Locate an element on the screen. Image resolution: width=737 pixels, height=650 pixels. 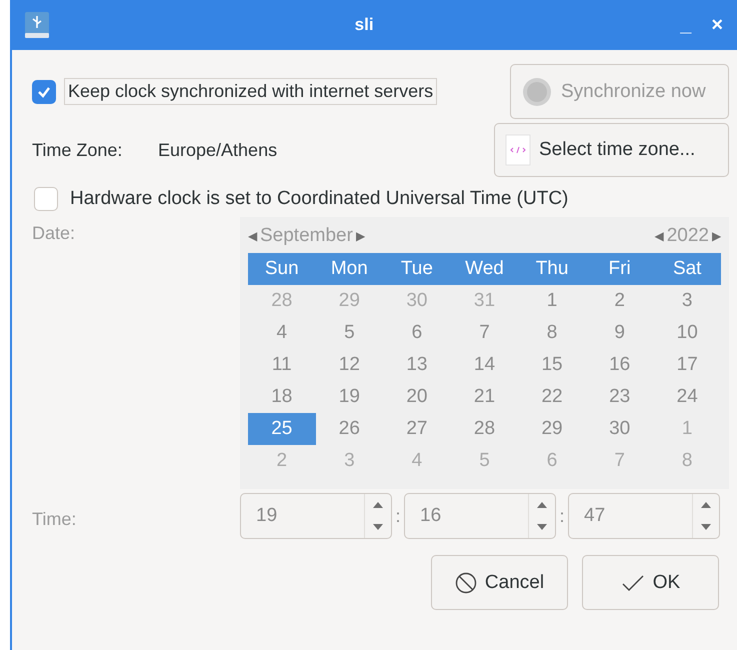
spin-field: 47 is located at coordinates (644, 516).